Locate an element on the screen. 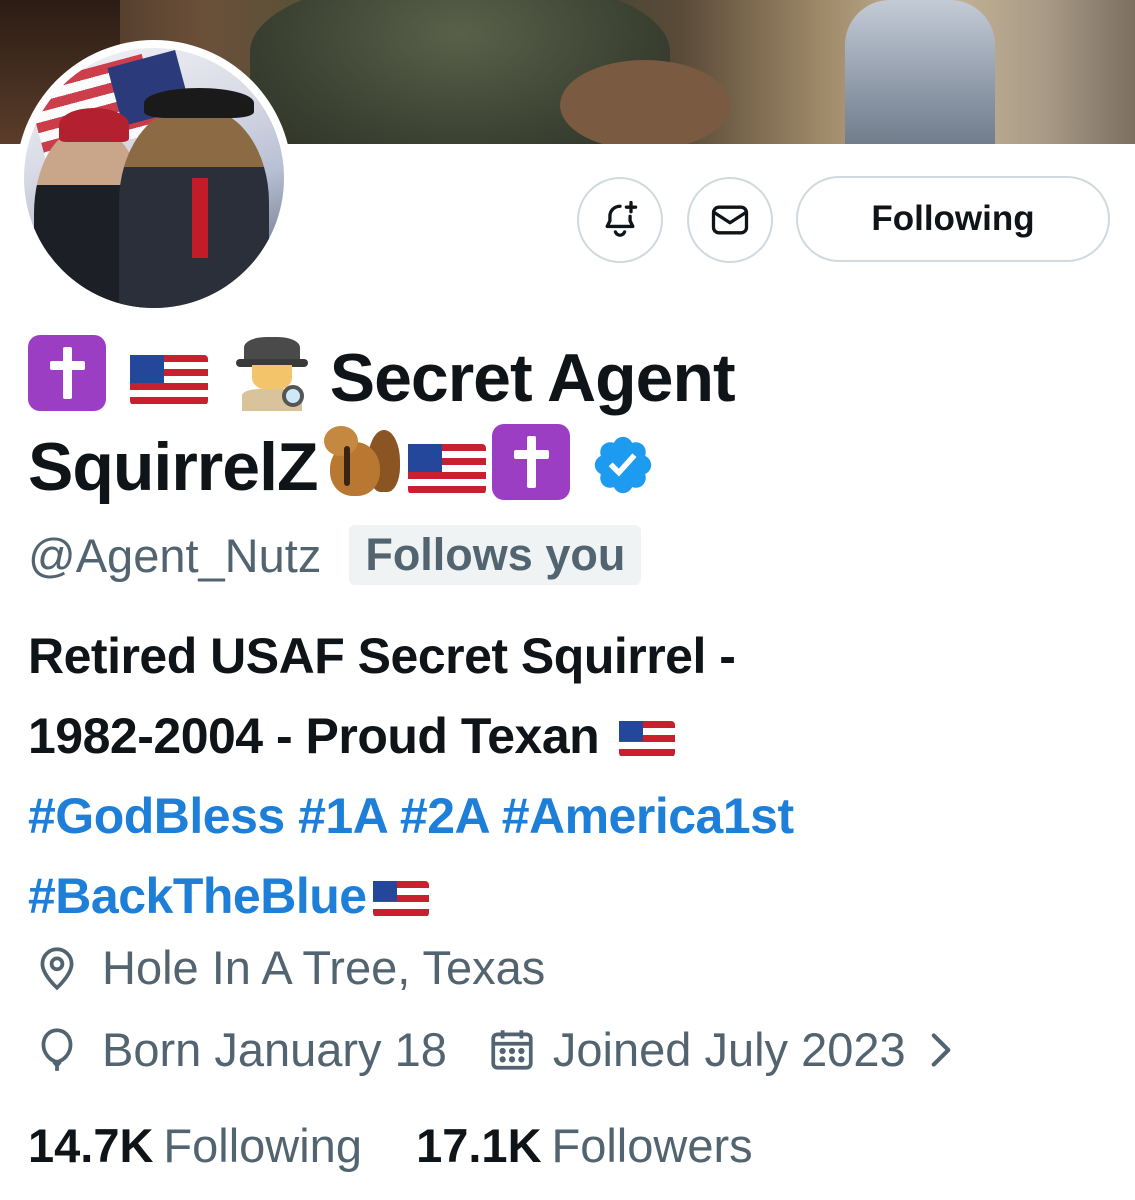  following-button: Following is located at coordinates (953, 219).